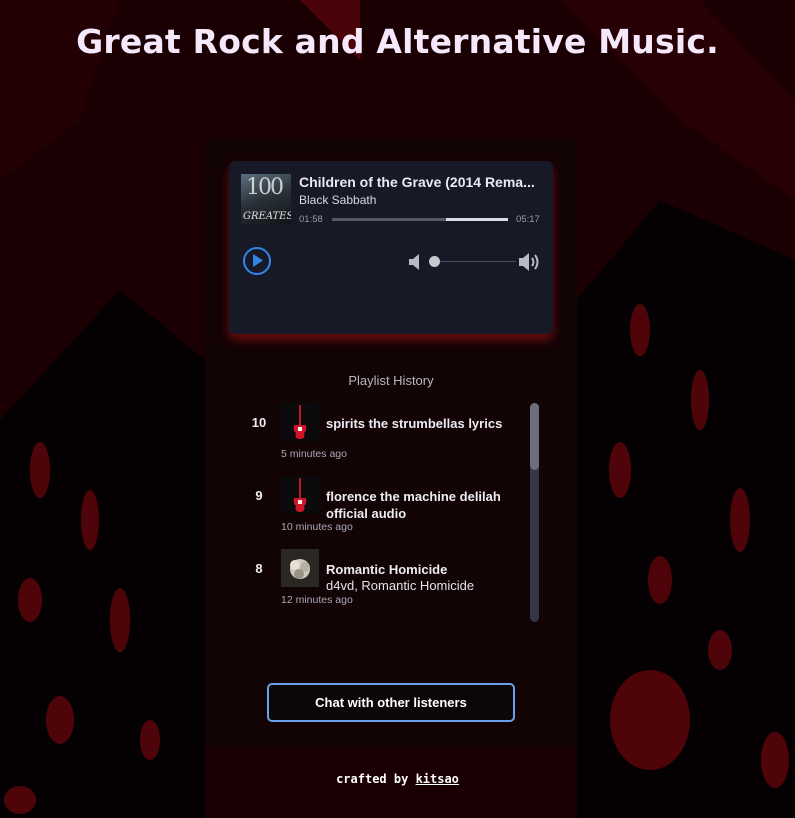 Image resolution: width=795 pixels, height=818 pixels. I want to click on volume-knob, so click(434, 261).